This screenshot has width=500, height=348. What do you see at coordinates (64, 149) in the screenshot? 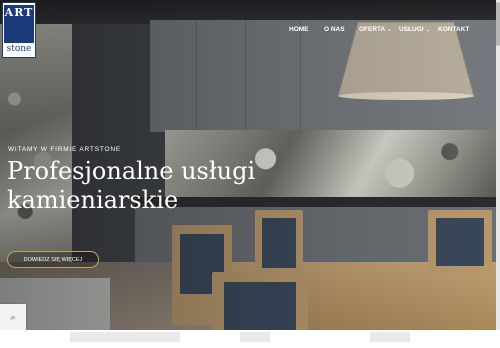
I see `hero-kicker: WITAMY W FIRMIE ARTSTONE` at bounding box center [64, 149].